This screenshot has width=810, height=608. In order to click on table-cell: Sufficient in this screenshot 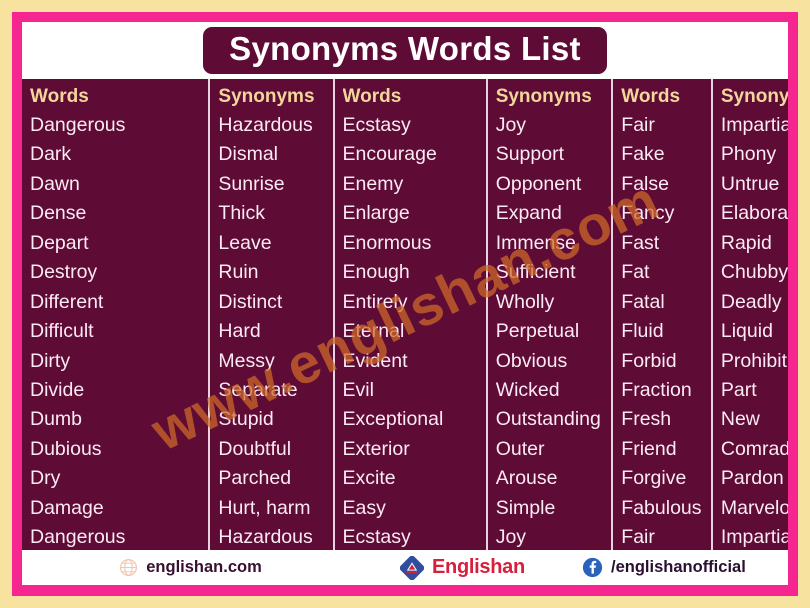, I will do `click(535, 272)`.